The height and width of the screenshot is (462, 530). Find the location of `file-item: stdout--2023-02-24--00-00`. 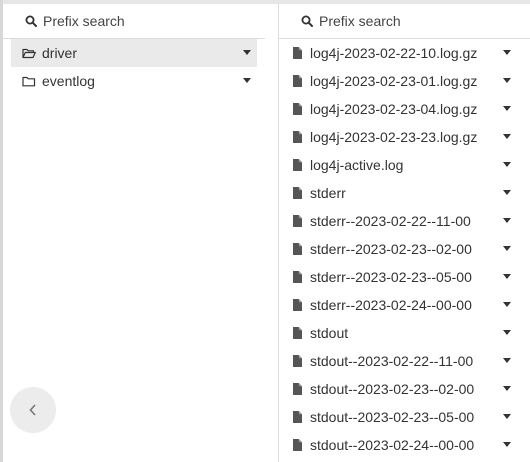

file-item: stdout--2023-02-24--00-00 is located at coordinates (404, 445).